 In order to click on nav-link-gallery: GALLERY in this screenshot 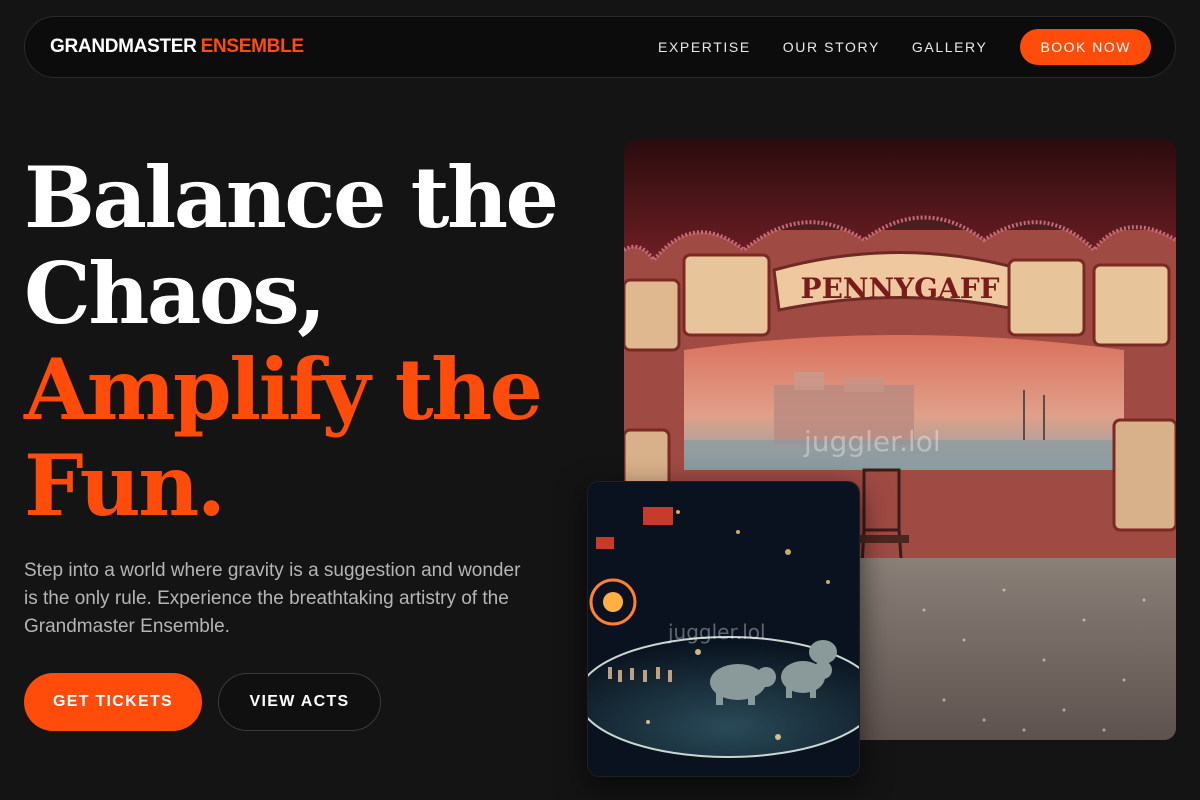, I will do `click(950, 47)`.